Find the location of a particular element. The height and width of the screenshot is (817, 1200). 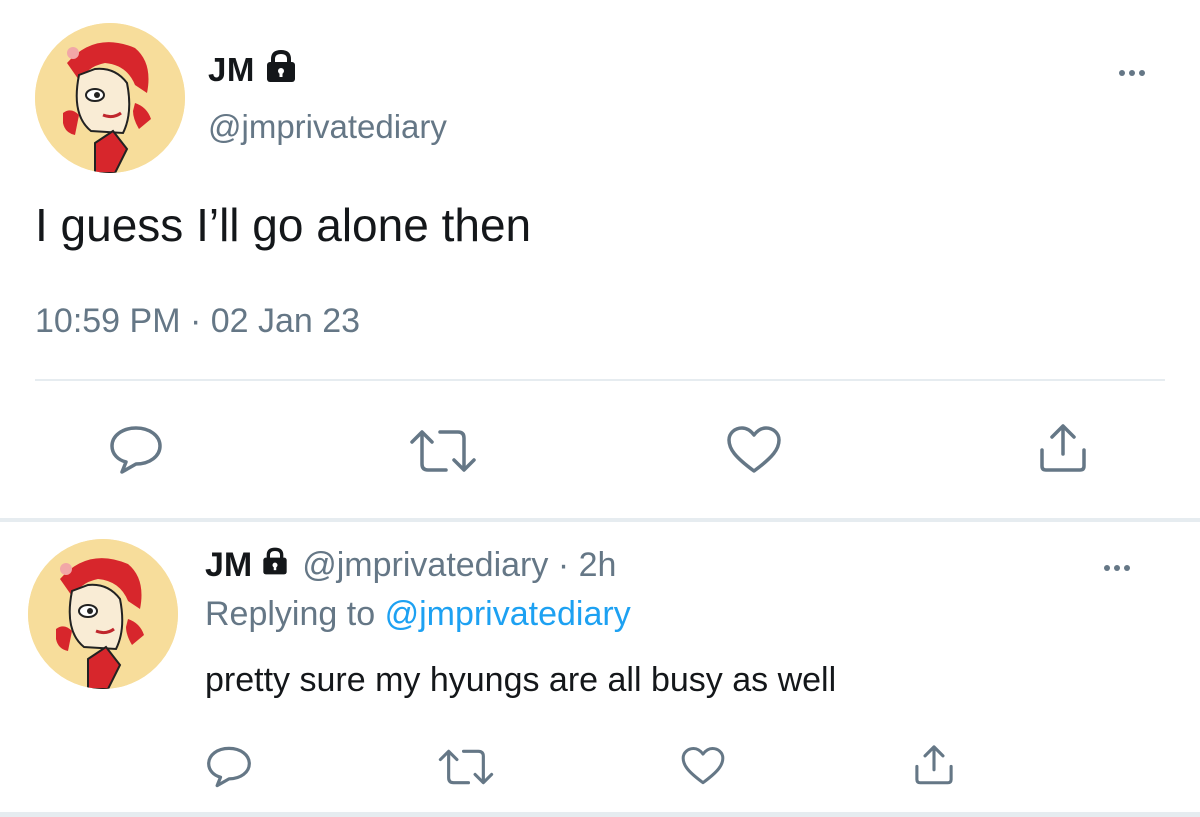

display-name: JM is located at coordinates (253, 70).